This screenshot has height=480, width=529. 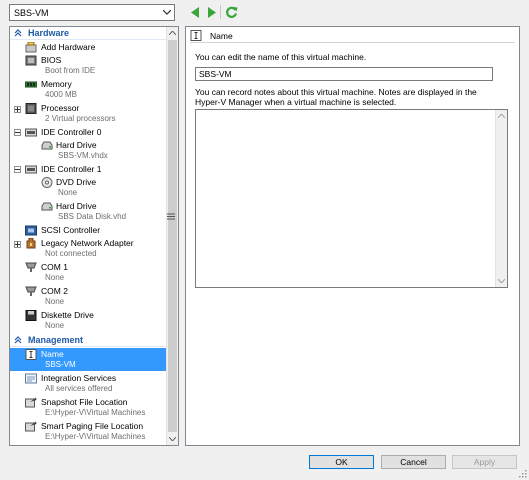 What do you see at coordinates (166, 12) in the screenshot?
I see `chevron-down-icon` at bounding box center [166, 12].